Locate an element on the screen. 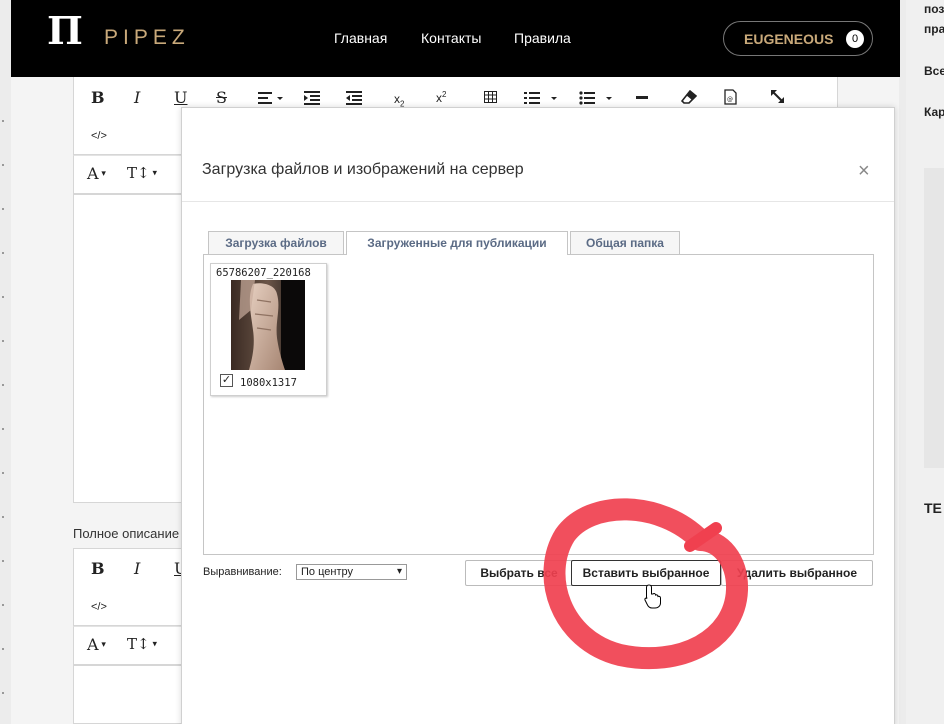 This screenshot has height=724, width=944. horizontal-rule-icon is located at coordinates (642, 98).